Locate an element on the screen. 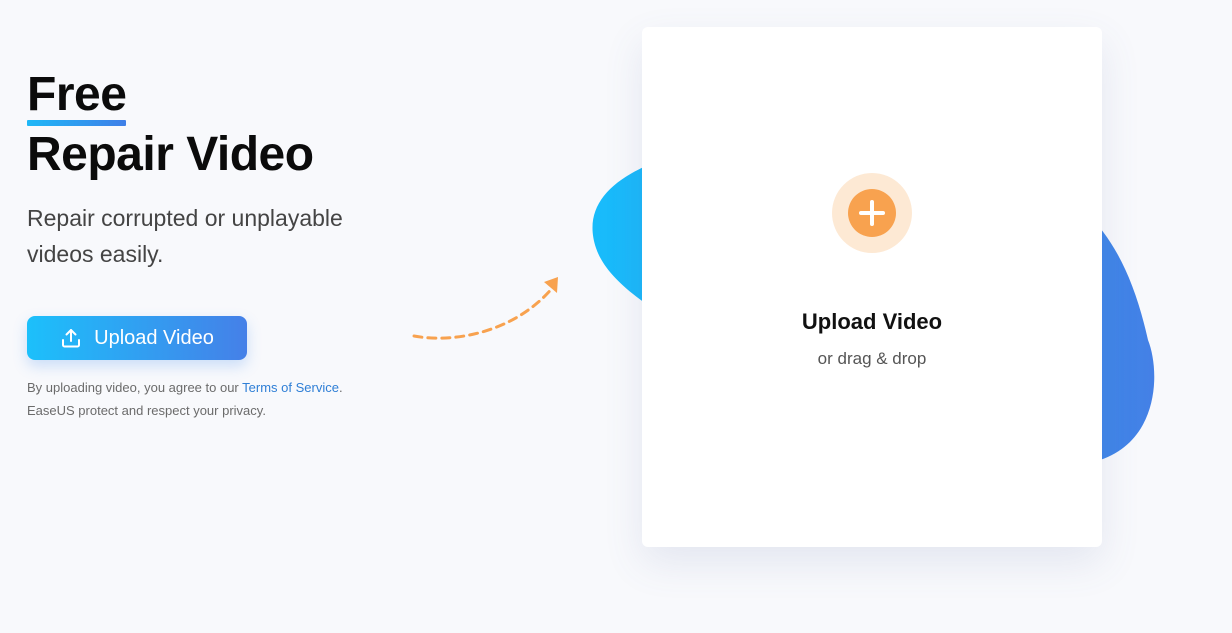 The width and height of the screenshot is (1232, 633). plus-icon-container is located at coordinates (872, 213).